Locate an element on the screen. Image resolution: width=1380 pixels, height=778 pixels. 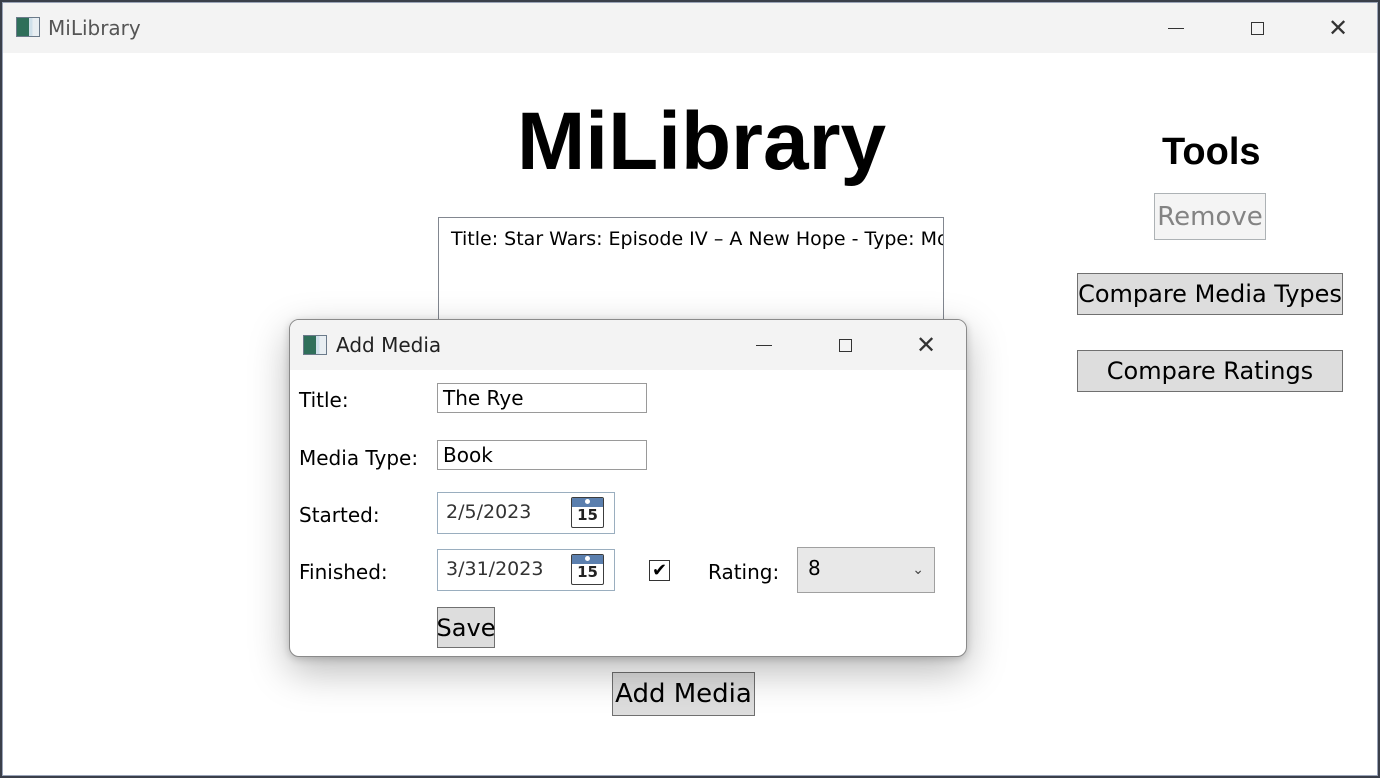
window-title: MiLibrary is located at coordinates (94, 28).